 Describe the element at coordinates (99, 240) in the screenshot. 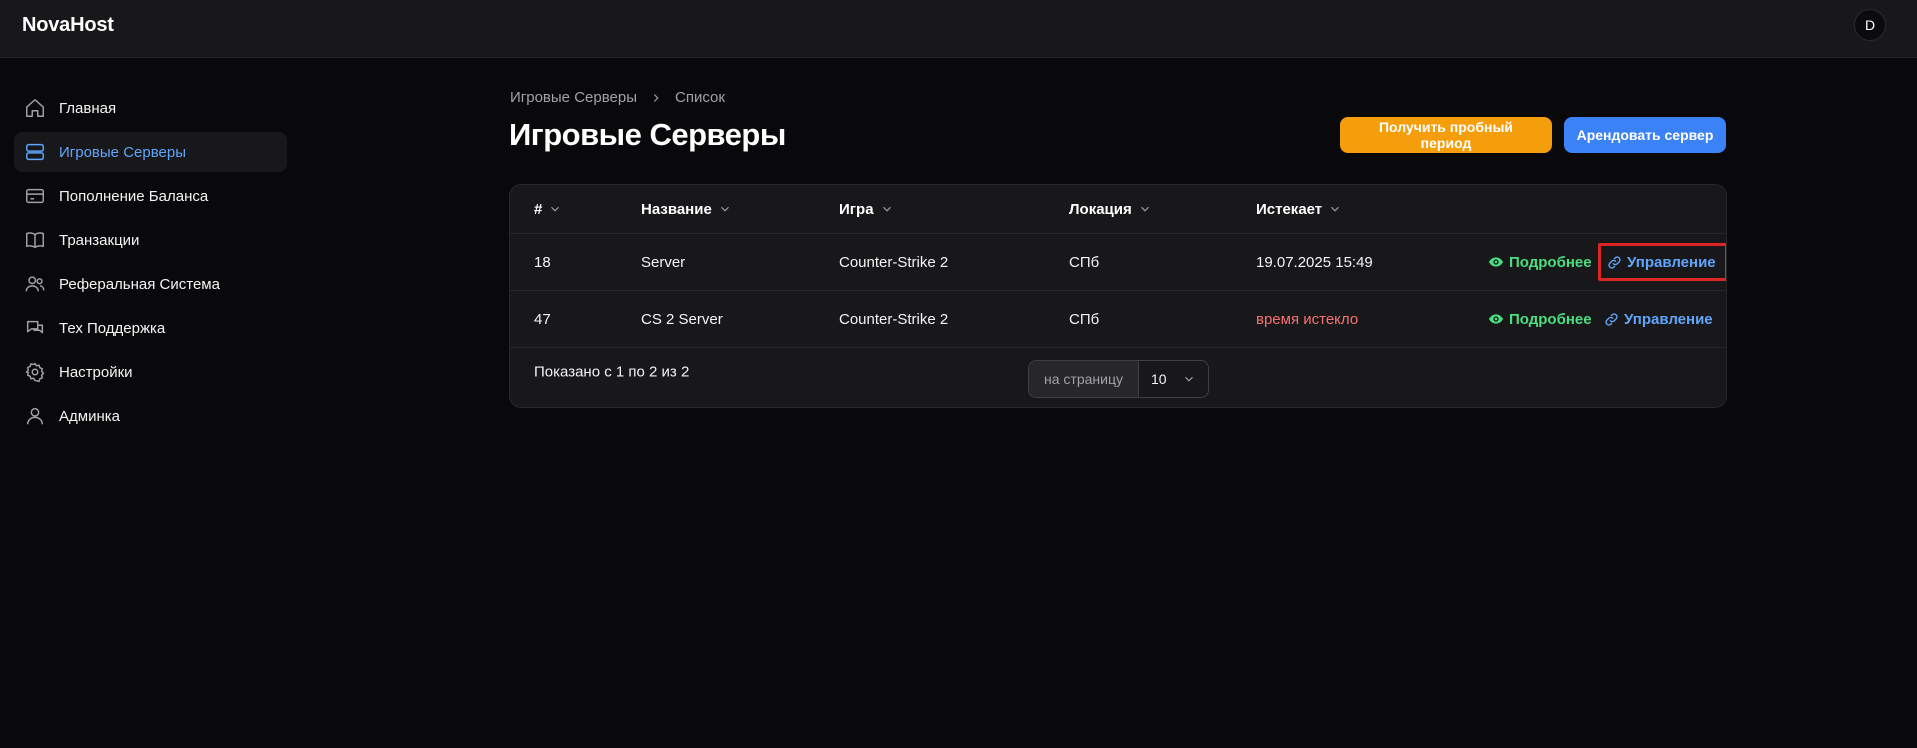

I see `sidebar-item-label: Транзакции` at that location.